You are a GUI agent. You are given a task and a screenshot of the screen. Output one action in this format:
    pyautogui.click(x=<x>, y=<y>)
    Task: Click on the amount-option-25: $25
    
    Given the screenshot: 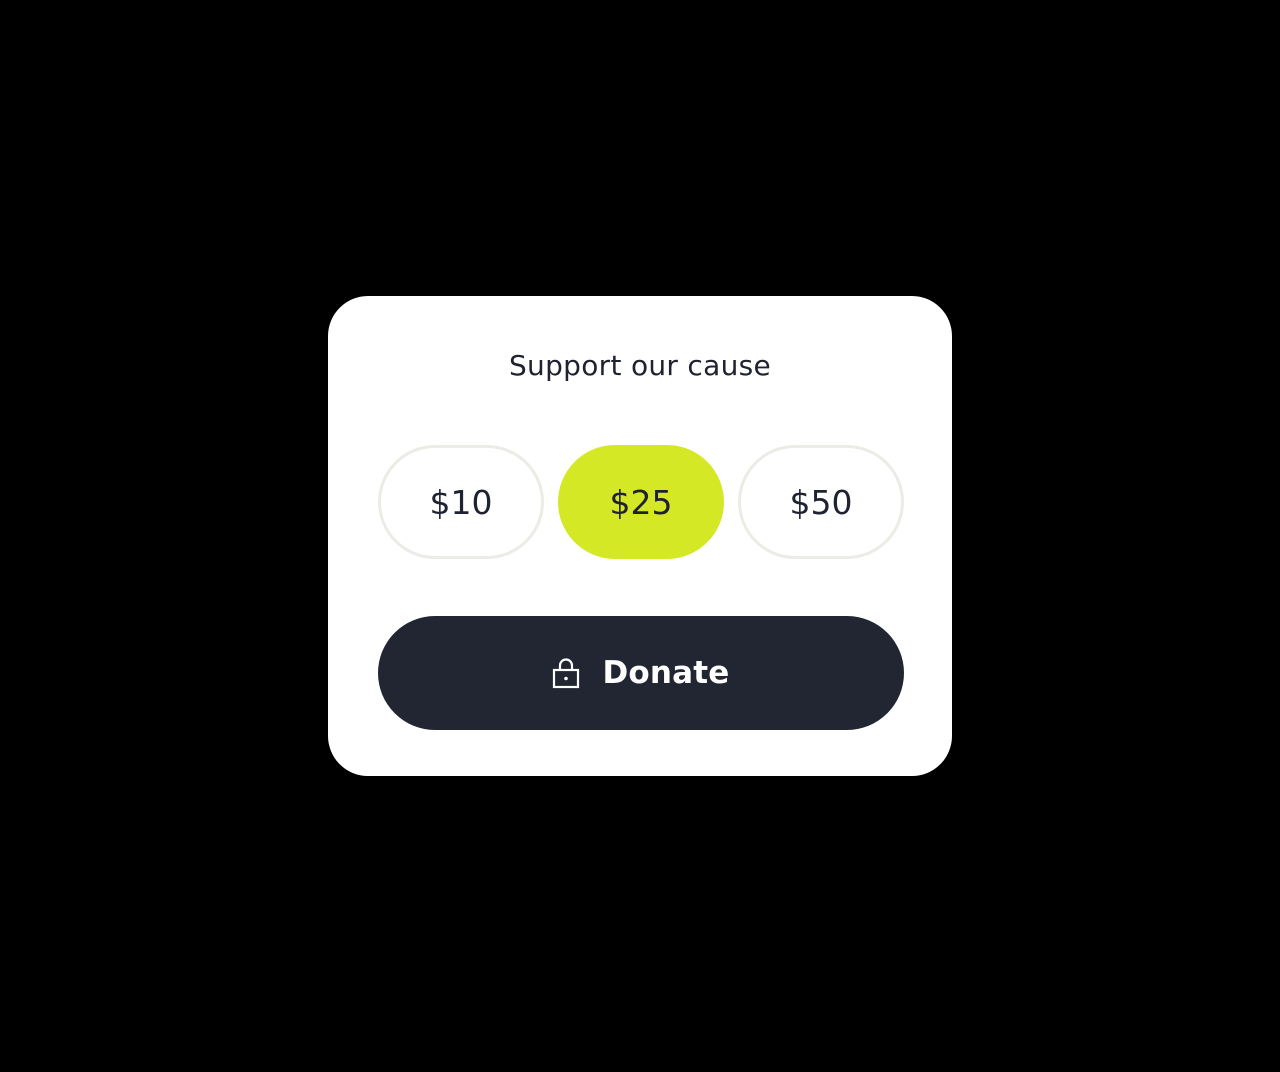 What is the action you would take?
    pyautogui.click(x=641, y=502)
    